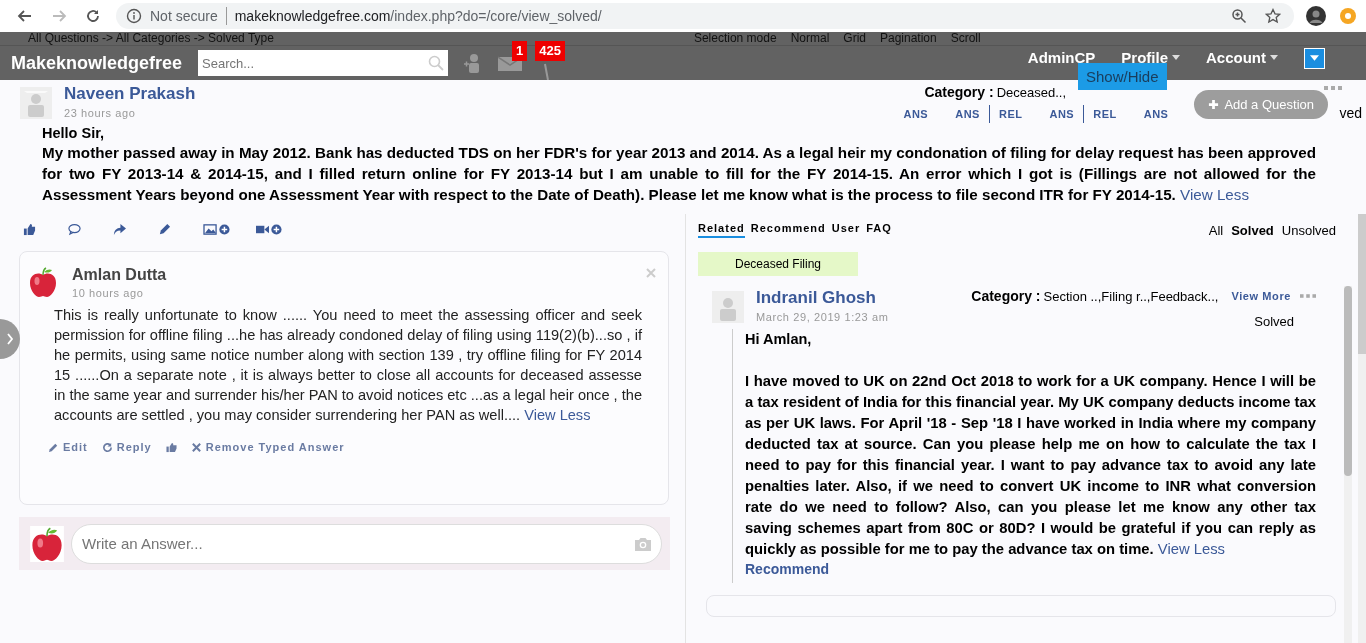  I want to click on sidebar-toggle, so click(10, 339).